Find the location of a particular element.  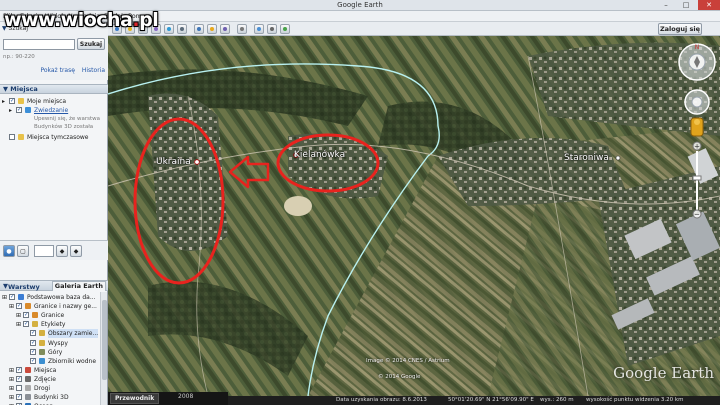

layer-item: ✓ Góry is located at coordinates (54, 352).